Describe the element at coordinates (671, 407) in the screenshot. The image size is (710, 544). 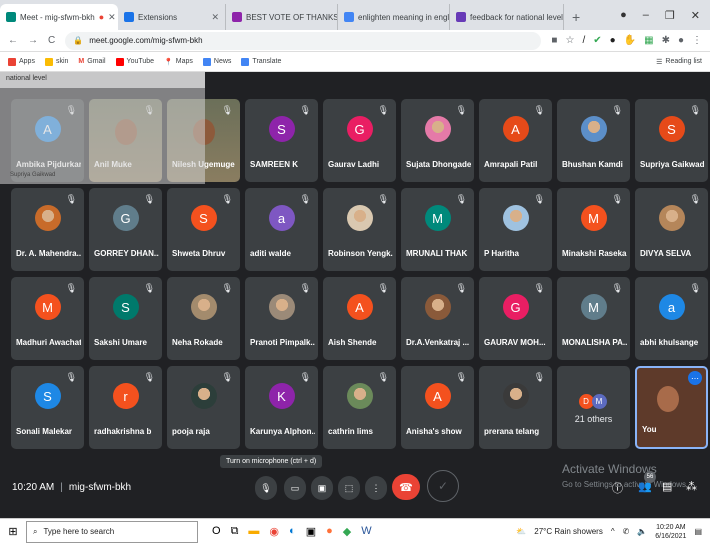
I see `self-video-tile: ⋯ You` at that location.